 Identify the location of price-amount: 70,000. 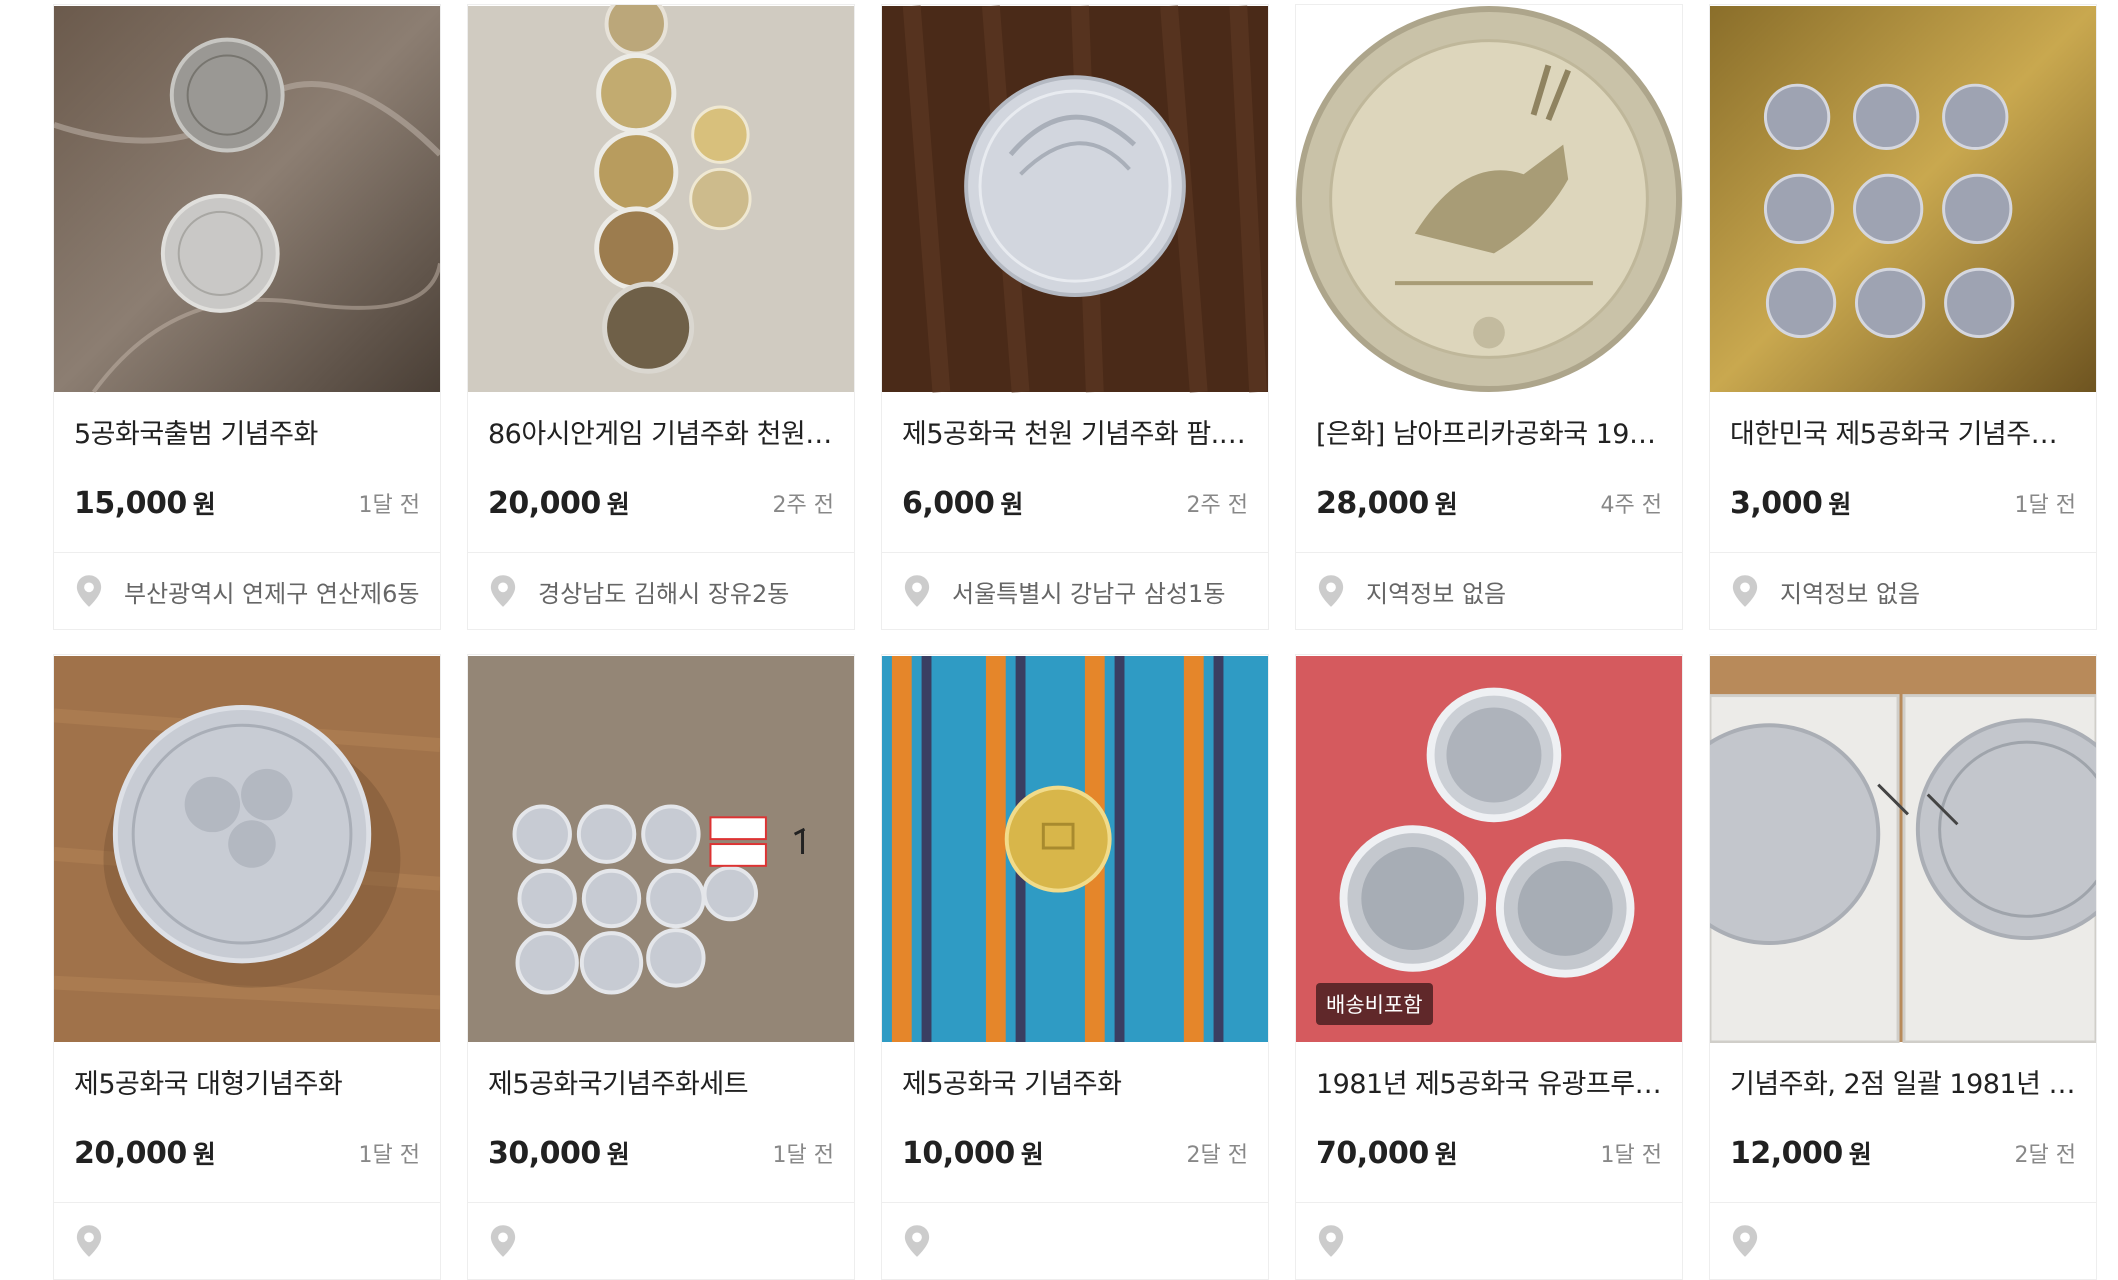
(1372, 1153).